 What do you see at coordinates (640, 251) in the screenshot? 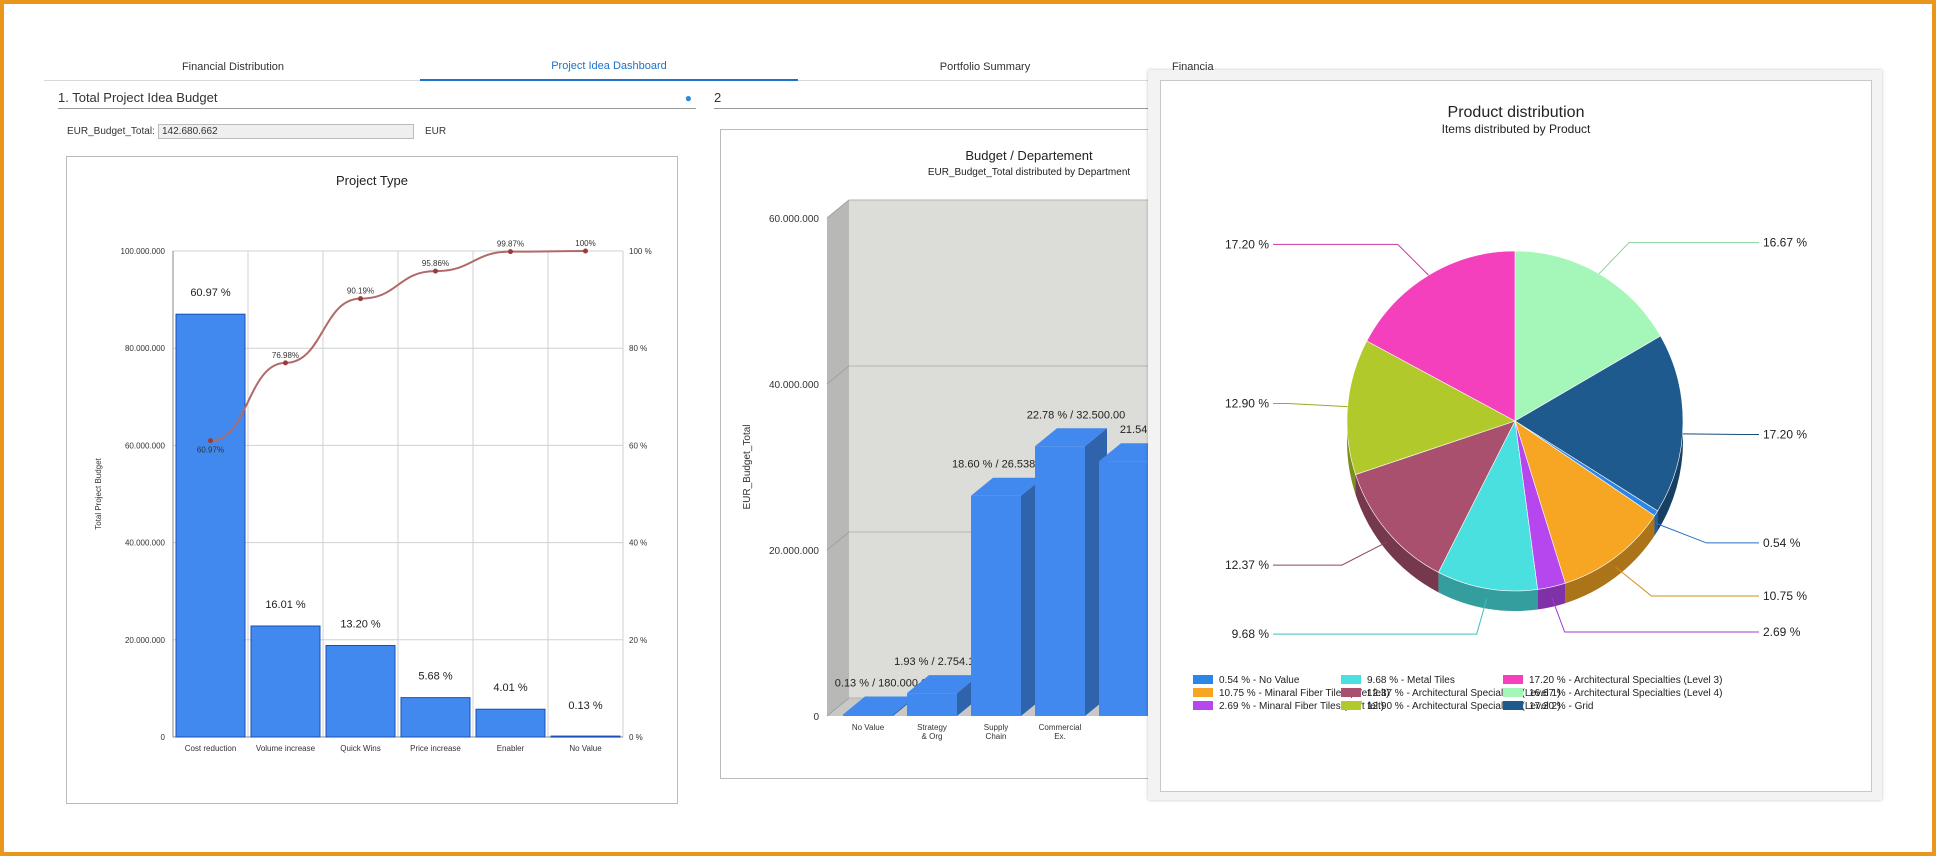
I see `chart1-y2tick: 100 %` at bounding box center [640, 251].